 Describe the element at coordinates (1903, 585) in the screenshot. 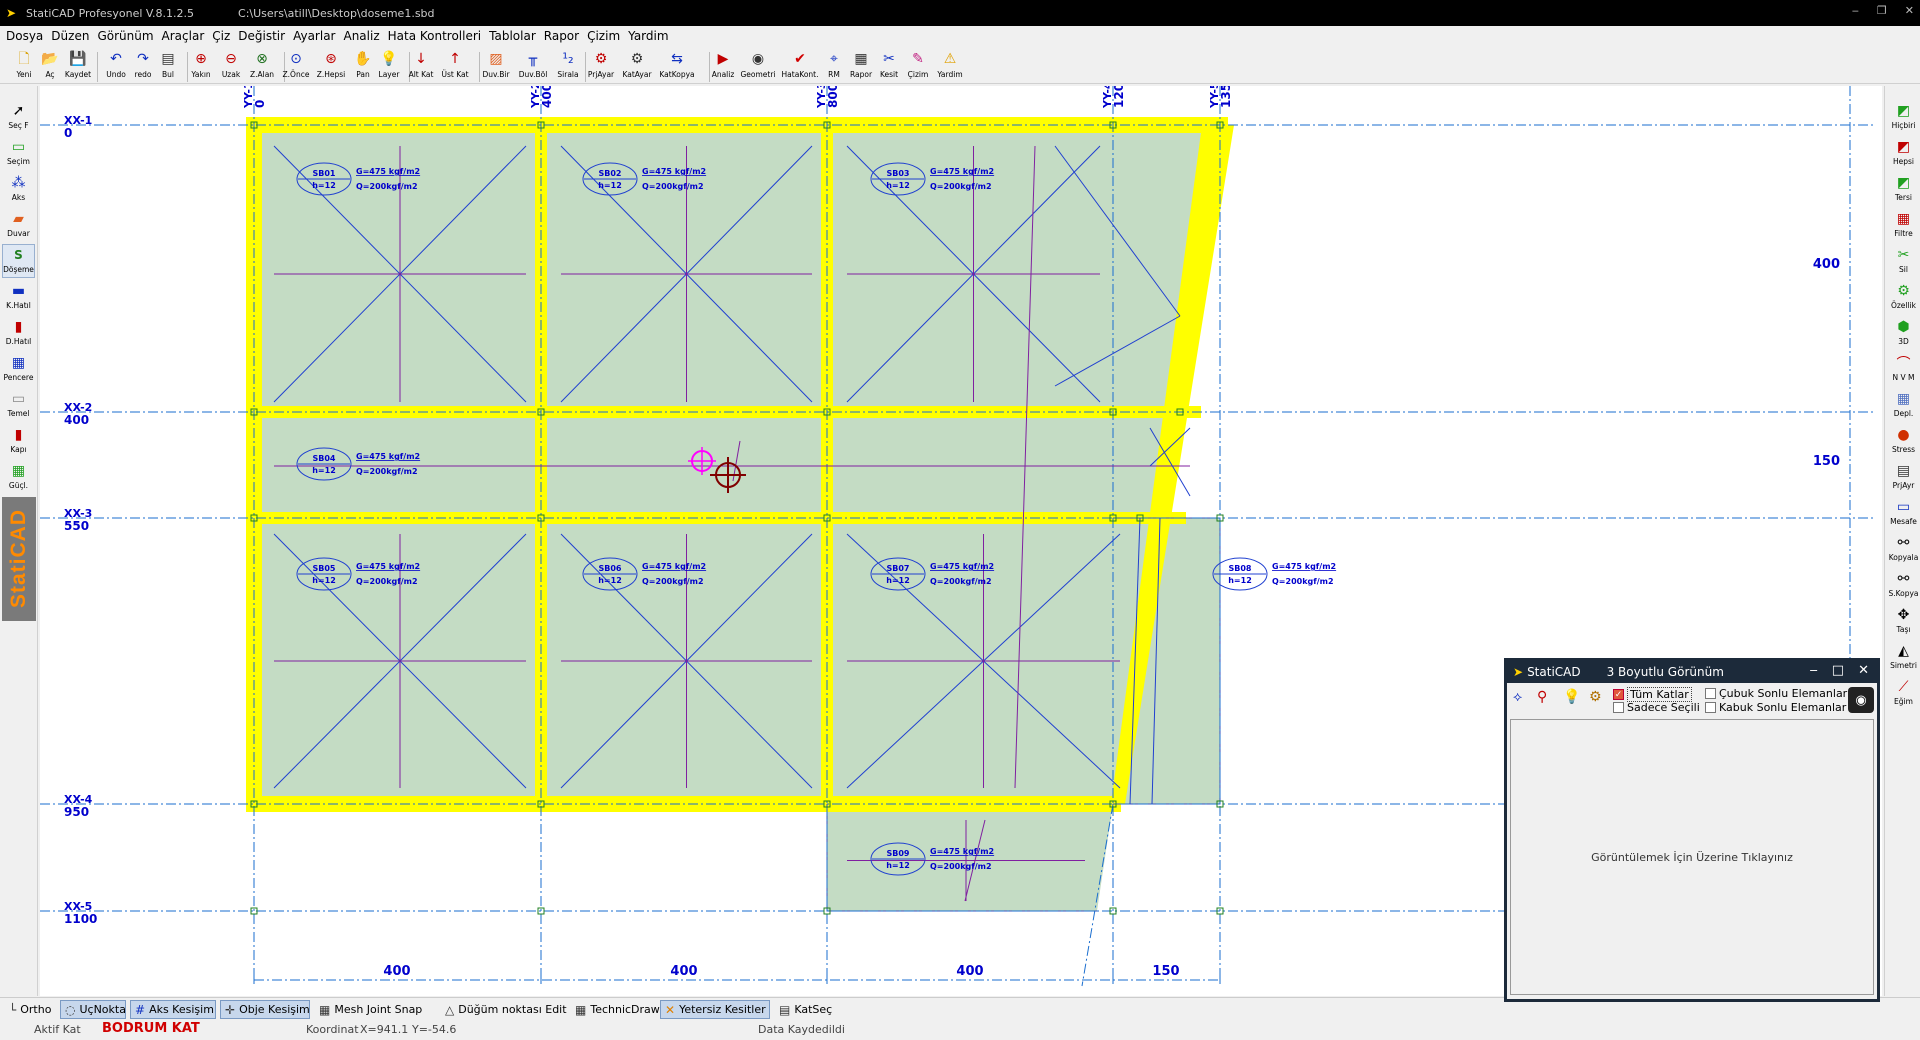

I see `right-tool-special-copy: ⚯ S.Kopya` at that location.